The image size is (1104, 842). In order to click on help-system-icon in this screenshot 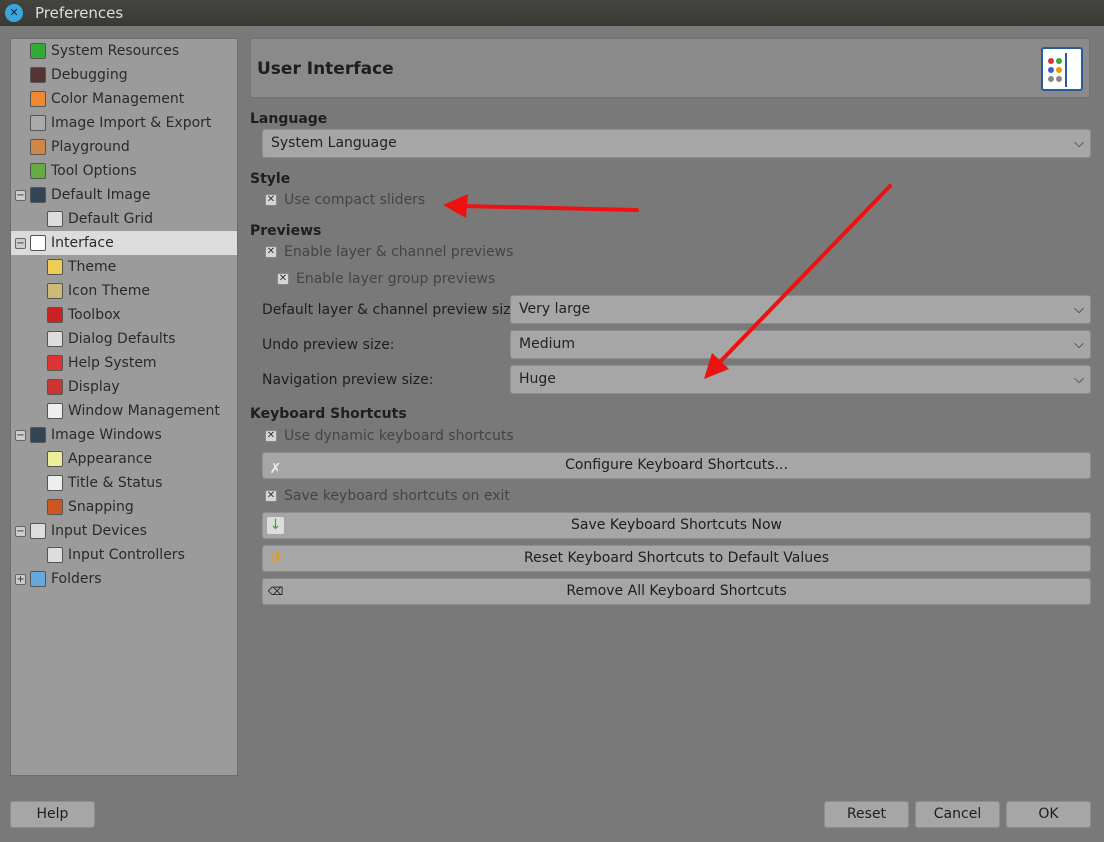, I will do `click(55, 363)`.